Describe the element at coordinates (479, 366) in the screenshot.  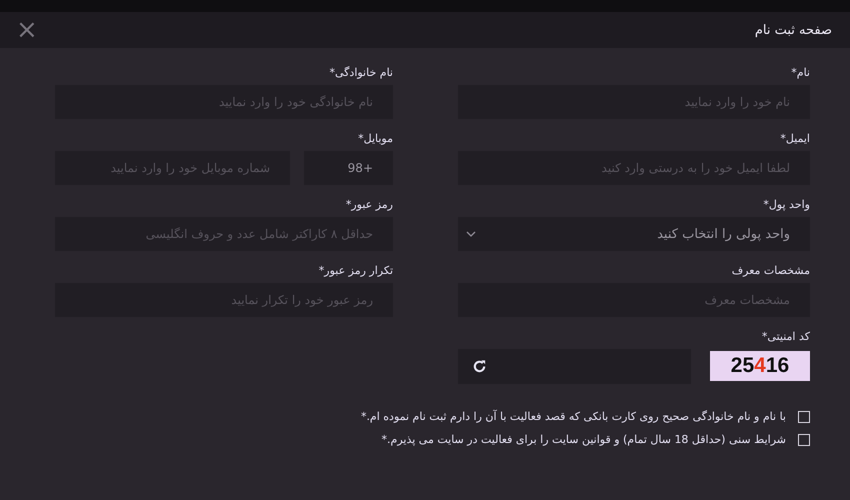
I see `refresh-icon` at that location.